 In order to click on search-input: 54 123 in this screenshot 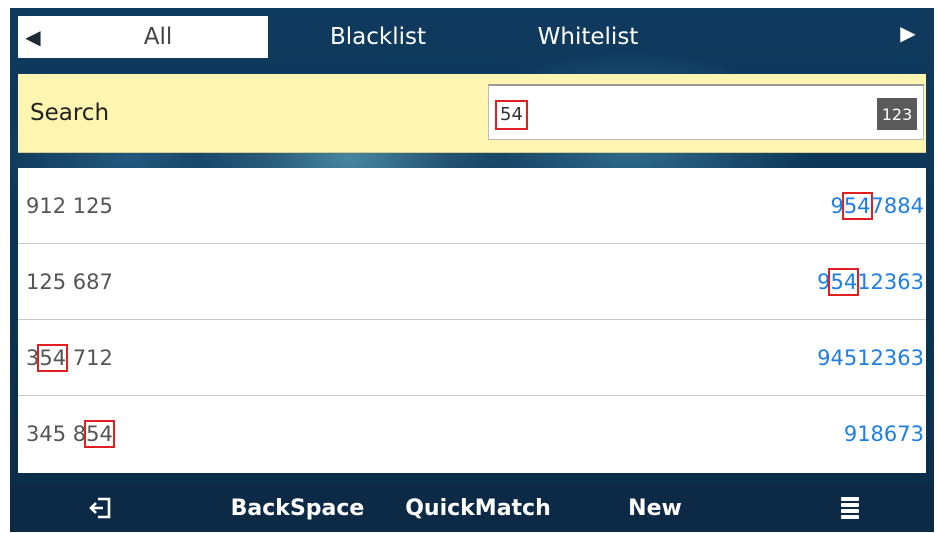, I will do `click(706, 112)`.